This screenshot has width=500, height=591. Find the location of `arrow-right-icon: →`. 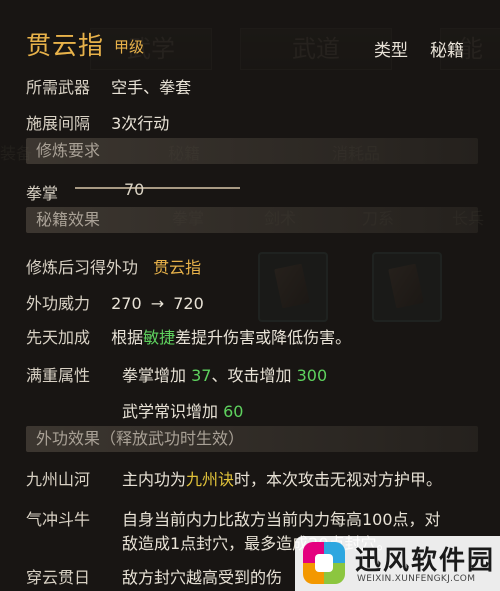

arrow-right-icon: → is located at coordinates (157, 303).